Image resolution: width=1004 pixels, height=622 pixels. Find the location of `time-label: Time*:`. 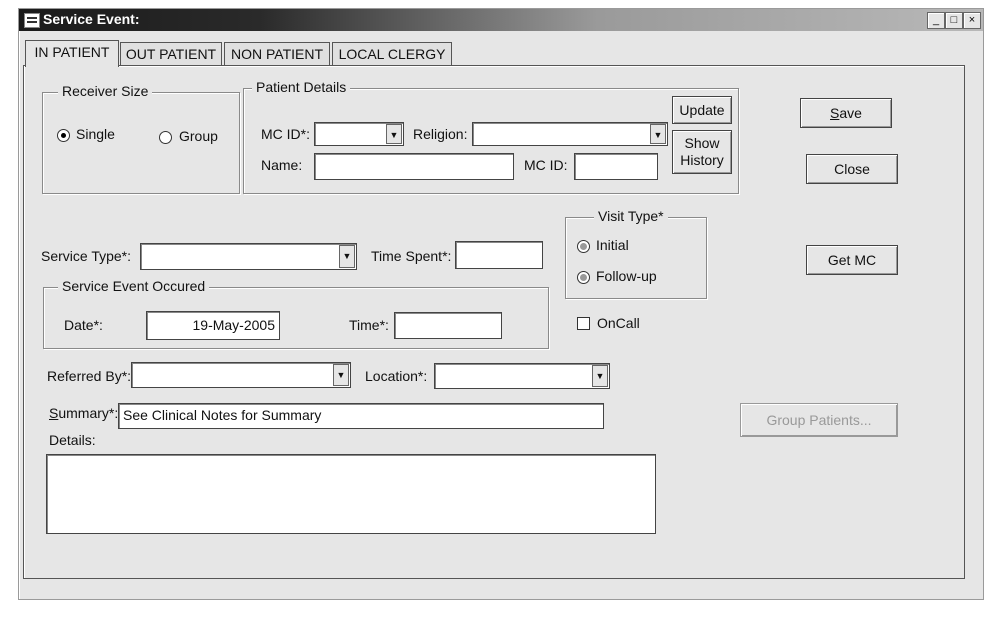

time-label: Time*: is located at coordinates (369, 325).